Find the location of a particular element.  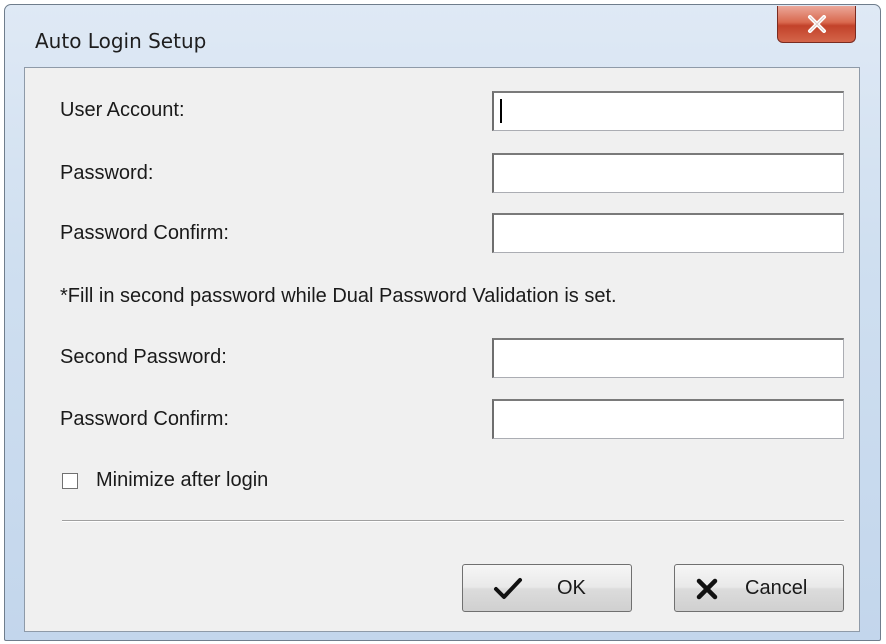

minimize-label: Minimize after login is located at coordinates (182, 480).